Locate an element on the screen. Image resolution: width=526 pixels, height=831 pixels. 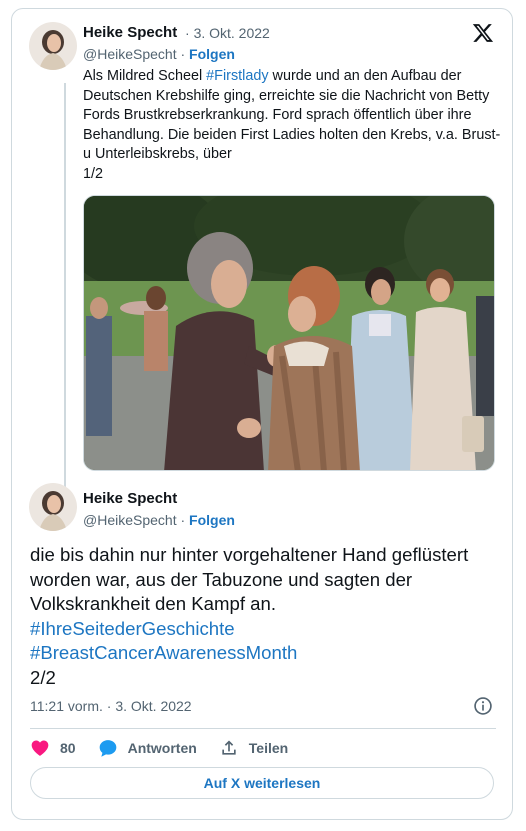
tweet-timestamp: 11:21 vorm. · 3. Okt. 2022 is located at coordinates (111, 706).